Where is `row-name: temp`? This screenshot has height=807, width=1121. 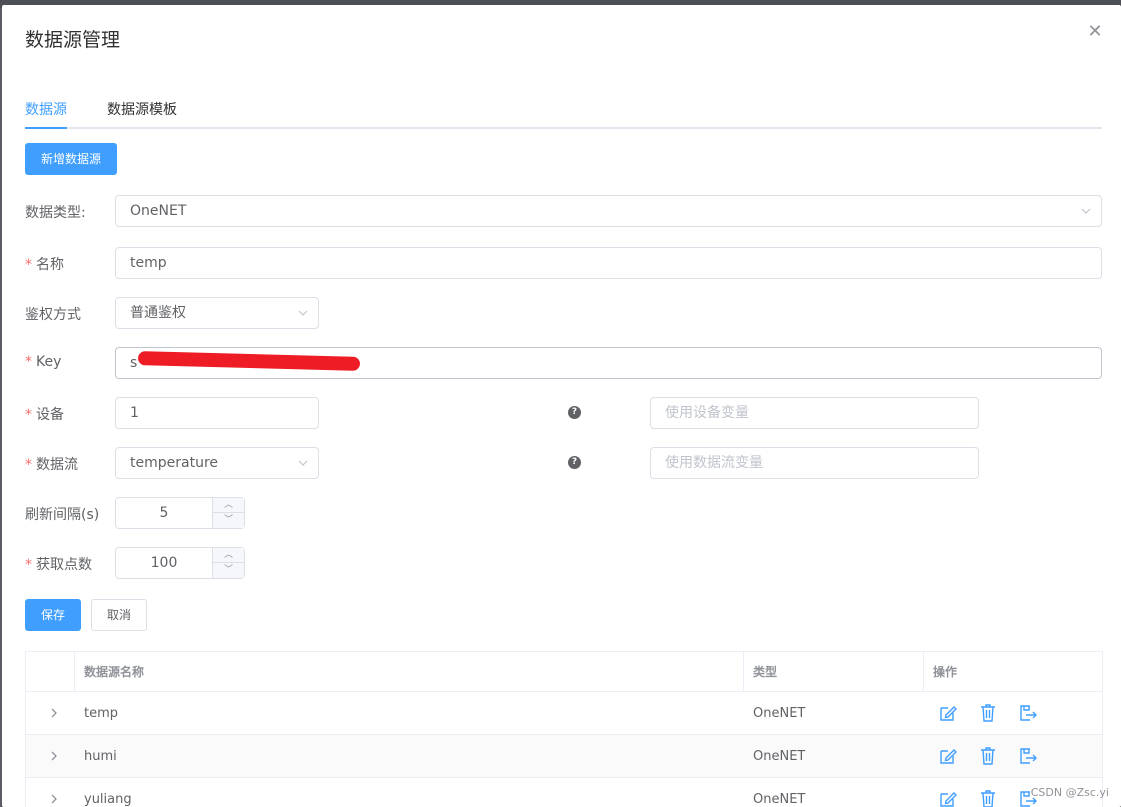 row-name: temp is located at coordinates (101, 713).